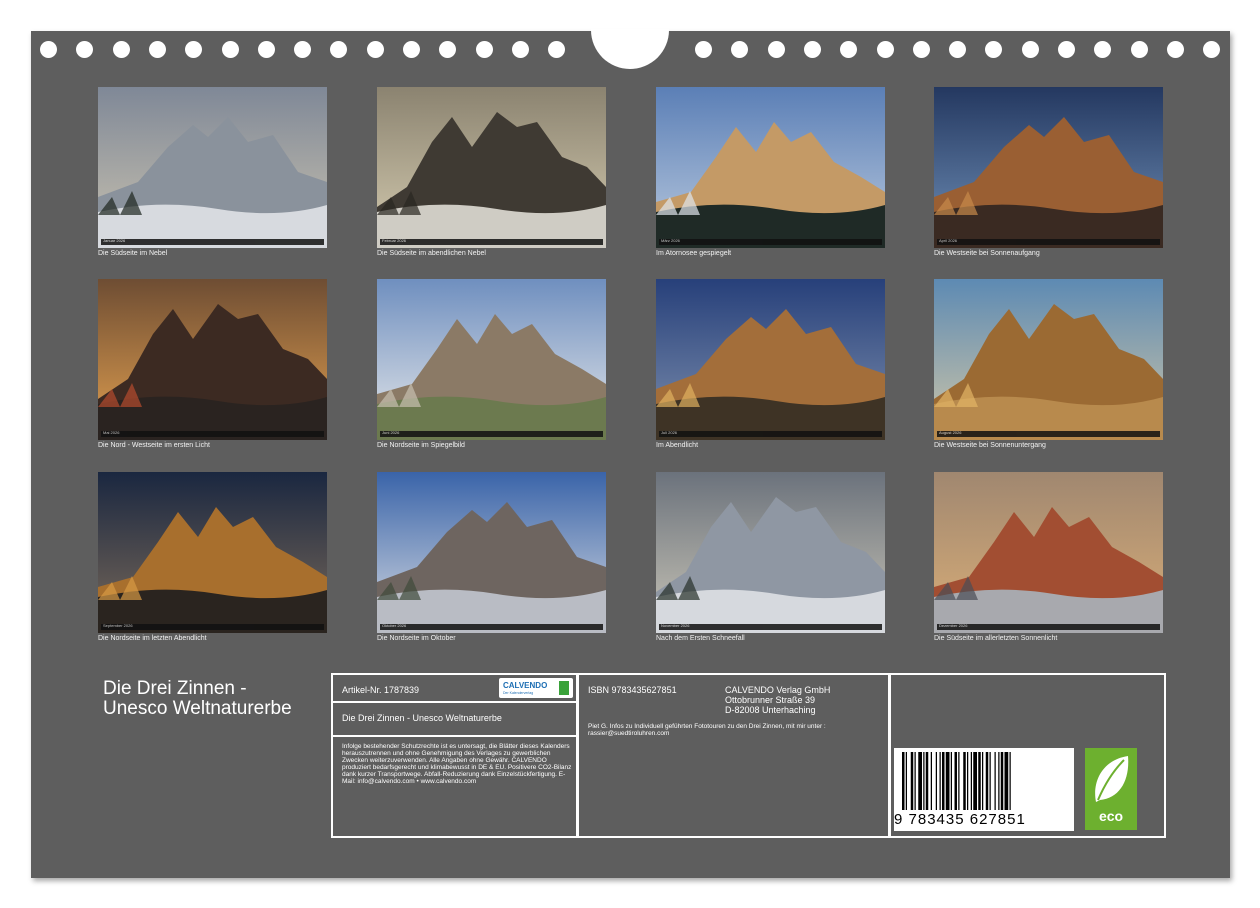 The height and width of the screenshot is (908, 1260). Describe the element at coordinates (770, 552) in the screenshot. I see `month-photo: November 2026` at that location.